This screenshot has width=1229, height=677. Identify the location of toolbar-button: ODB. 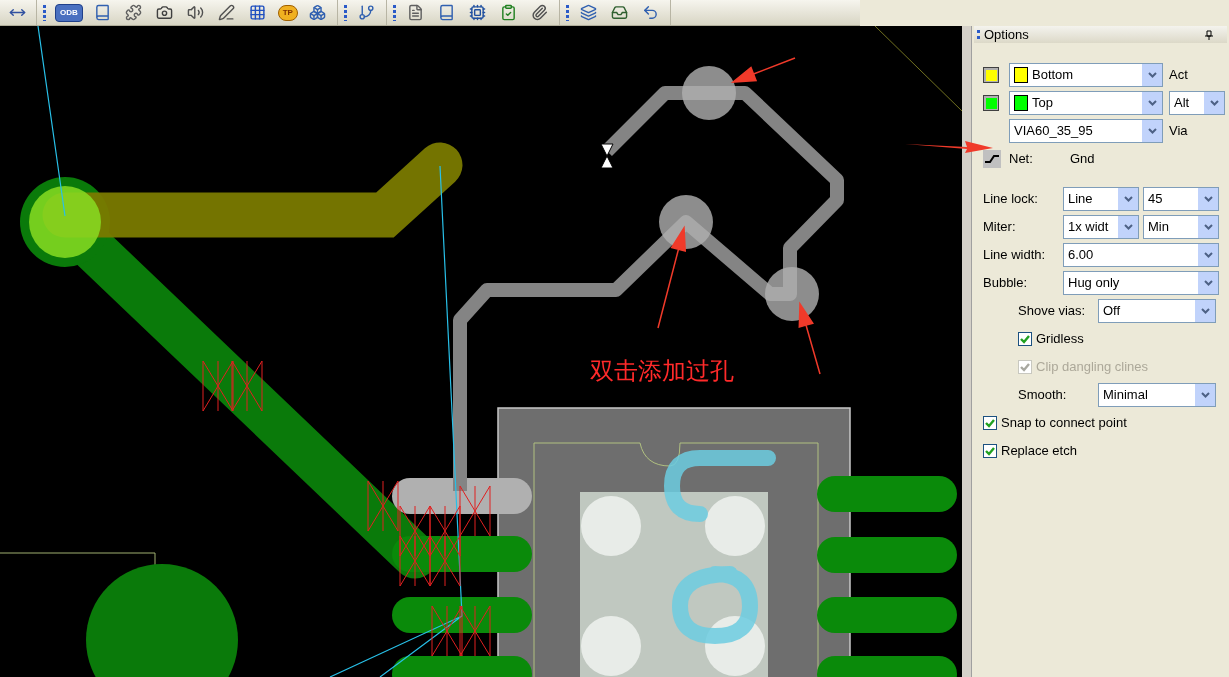
(69, 12).